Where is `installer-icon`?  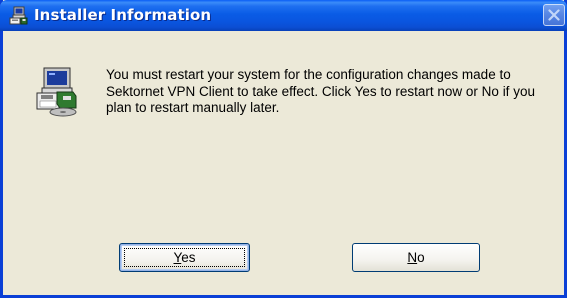
installer-icon is located at coordinates (18, 15).